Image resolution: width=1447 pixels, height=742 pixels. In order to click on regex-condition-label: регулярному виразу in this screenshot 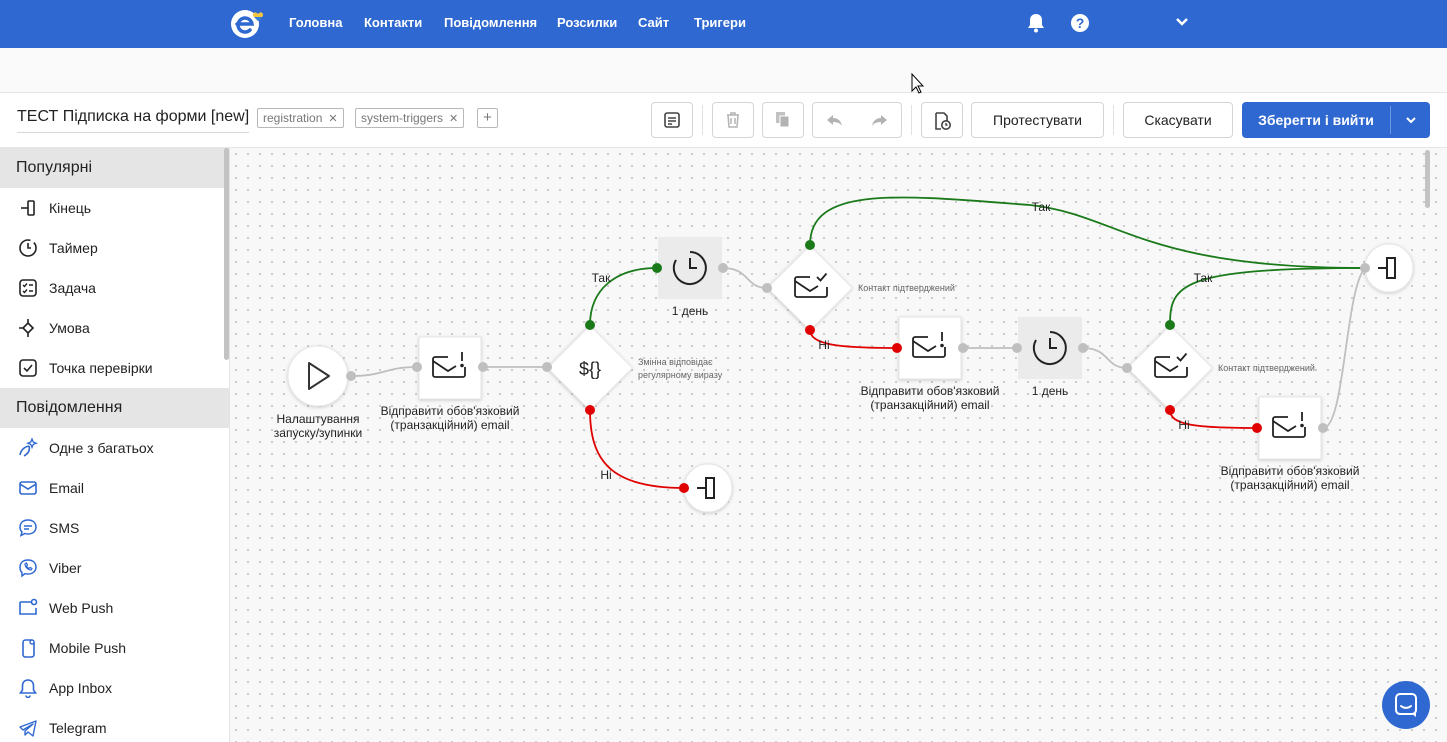, I will do `click(680, 375)`.